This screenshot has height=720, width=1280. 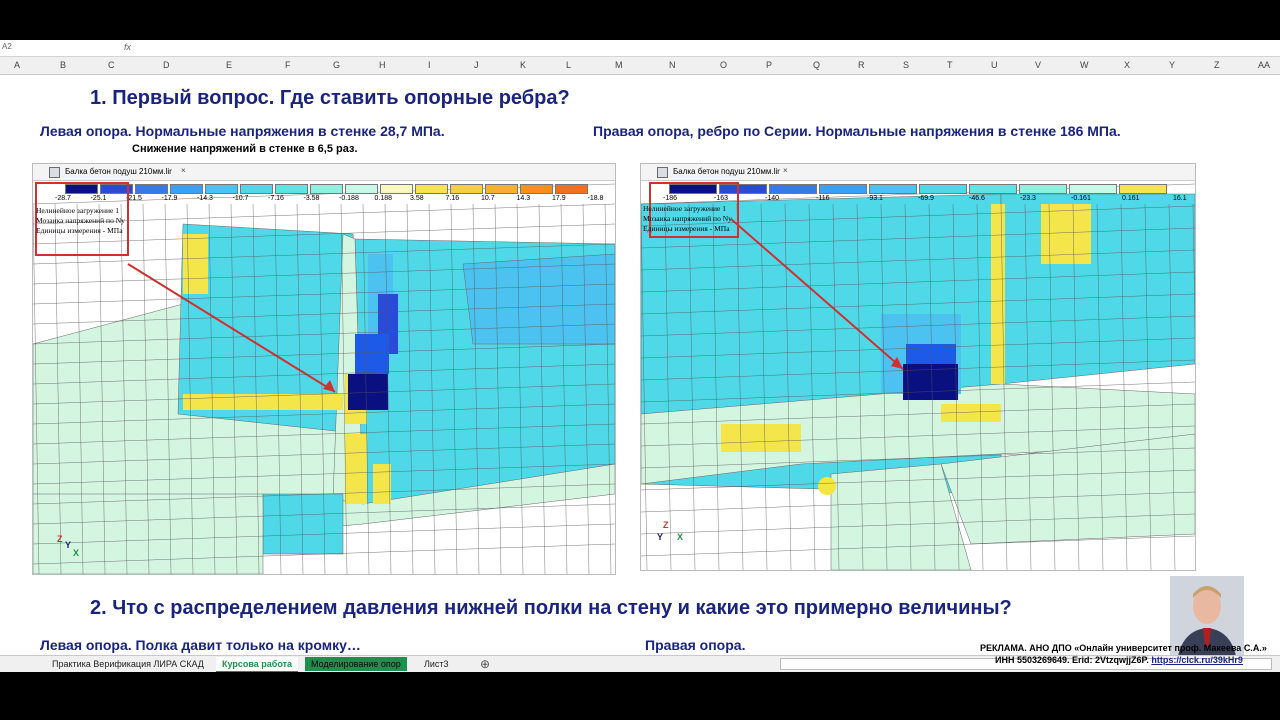 What do you see at coordinates (205, 198) in the screenshot?
I see `scale-tick-label: -14.3` at bounding box center [205, 198].